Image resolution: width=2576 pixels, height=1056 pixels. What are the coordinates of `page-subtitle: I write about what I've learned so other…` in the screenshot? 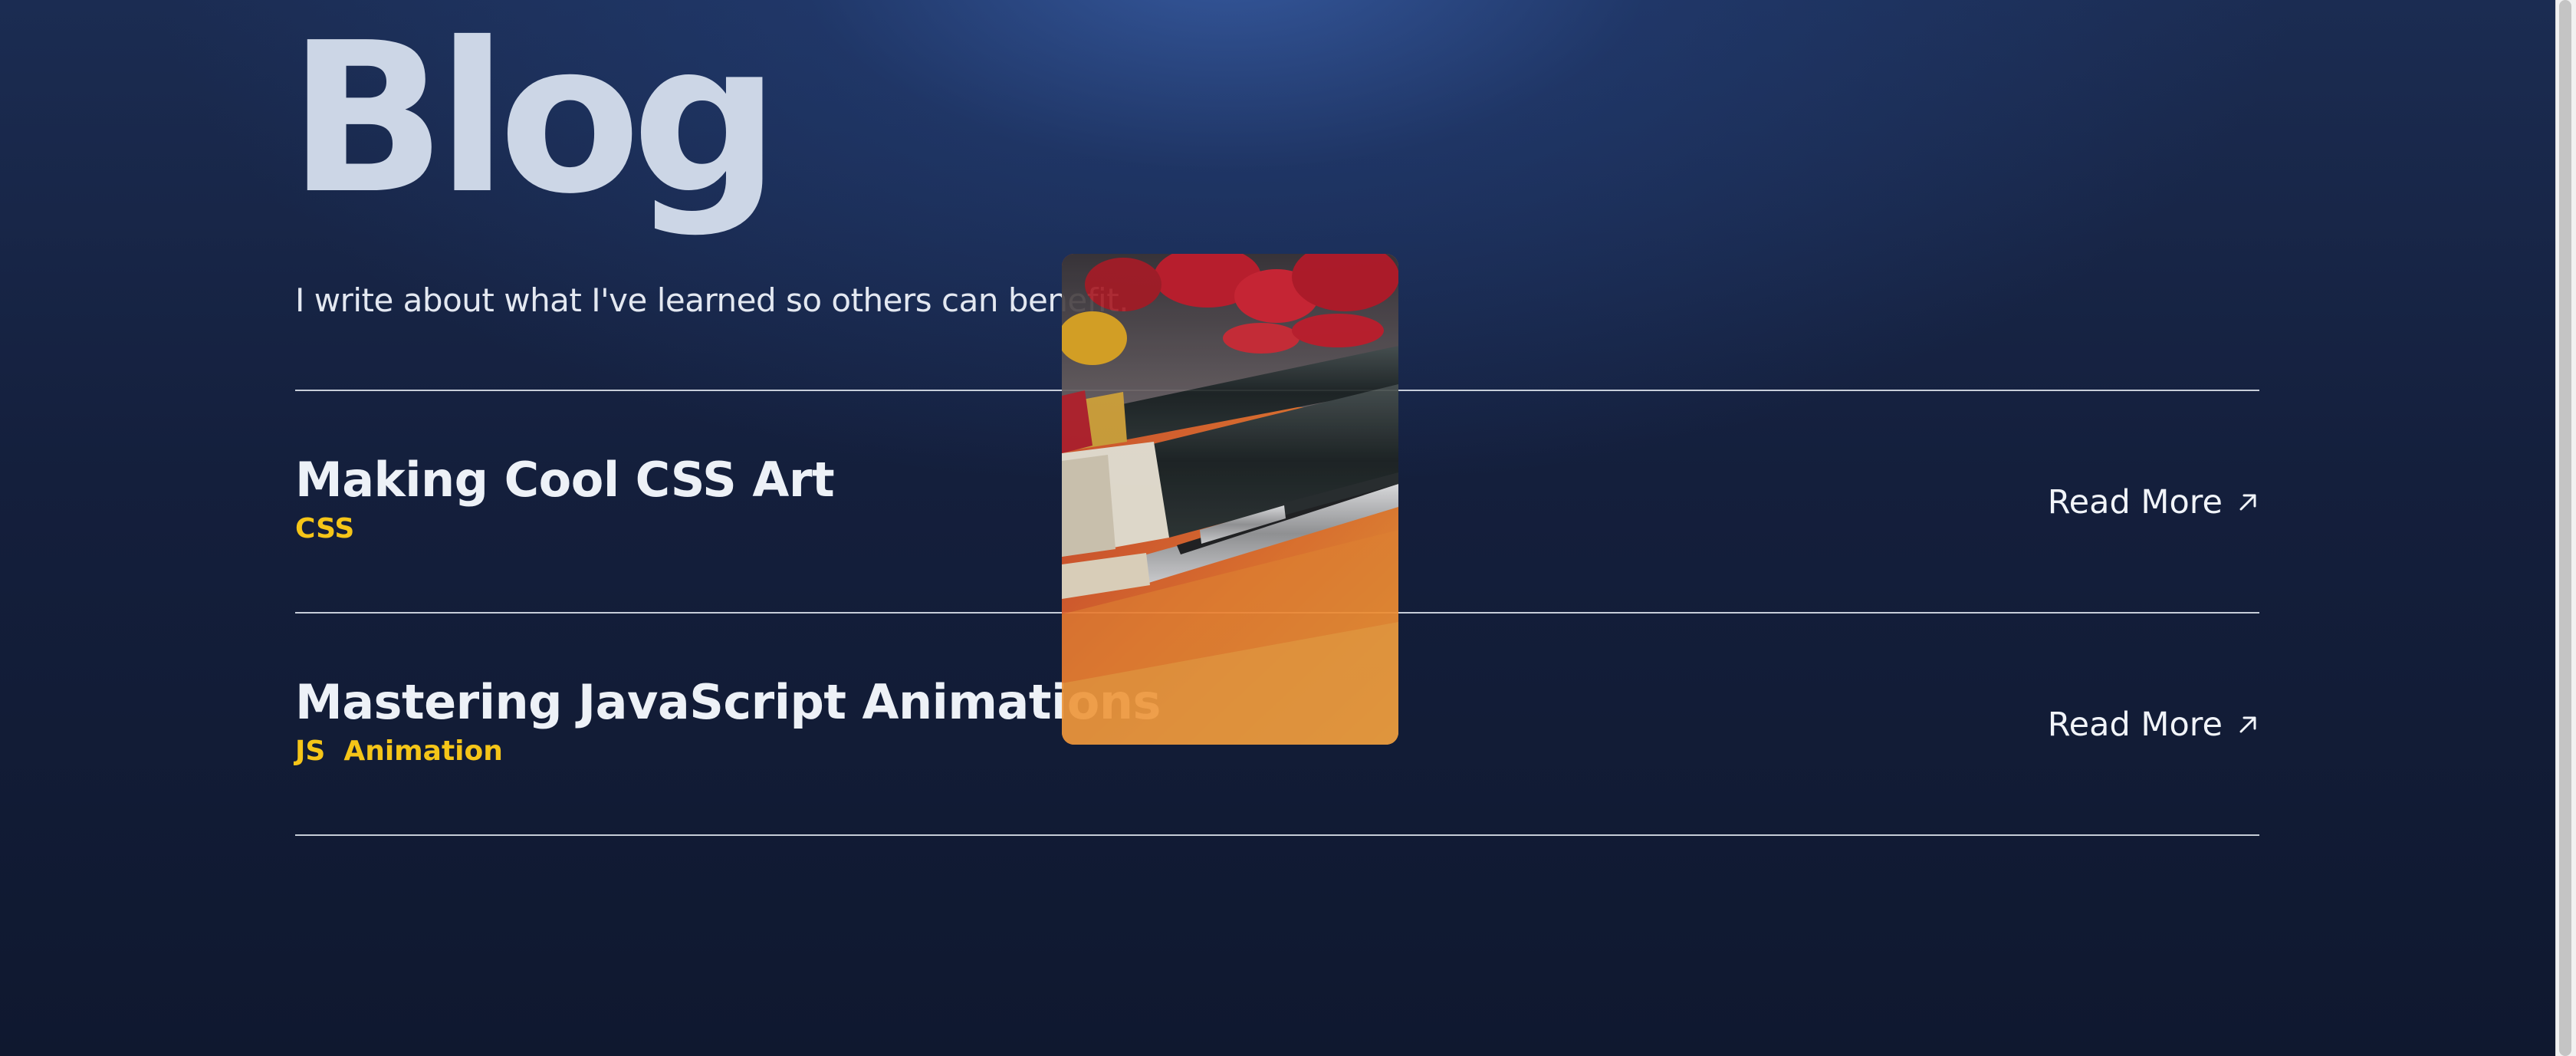 It's located at (712, 300).